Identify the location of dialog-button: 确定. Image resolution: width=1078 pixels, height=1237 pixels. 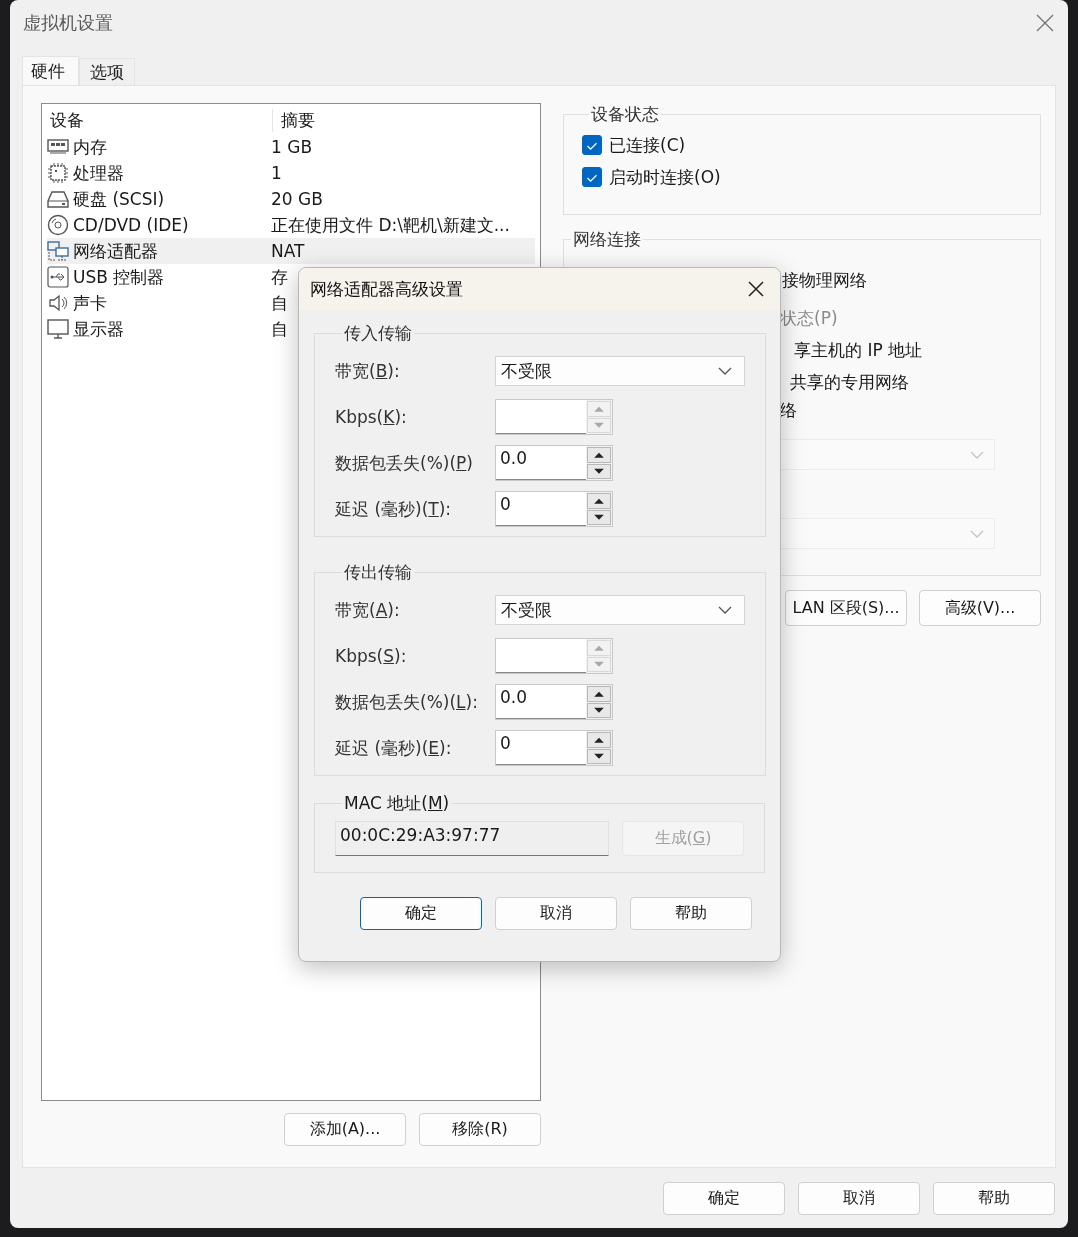
(421, 913).